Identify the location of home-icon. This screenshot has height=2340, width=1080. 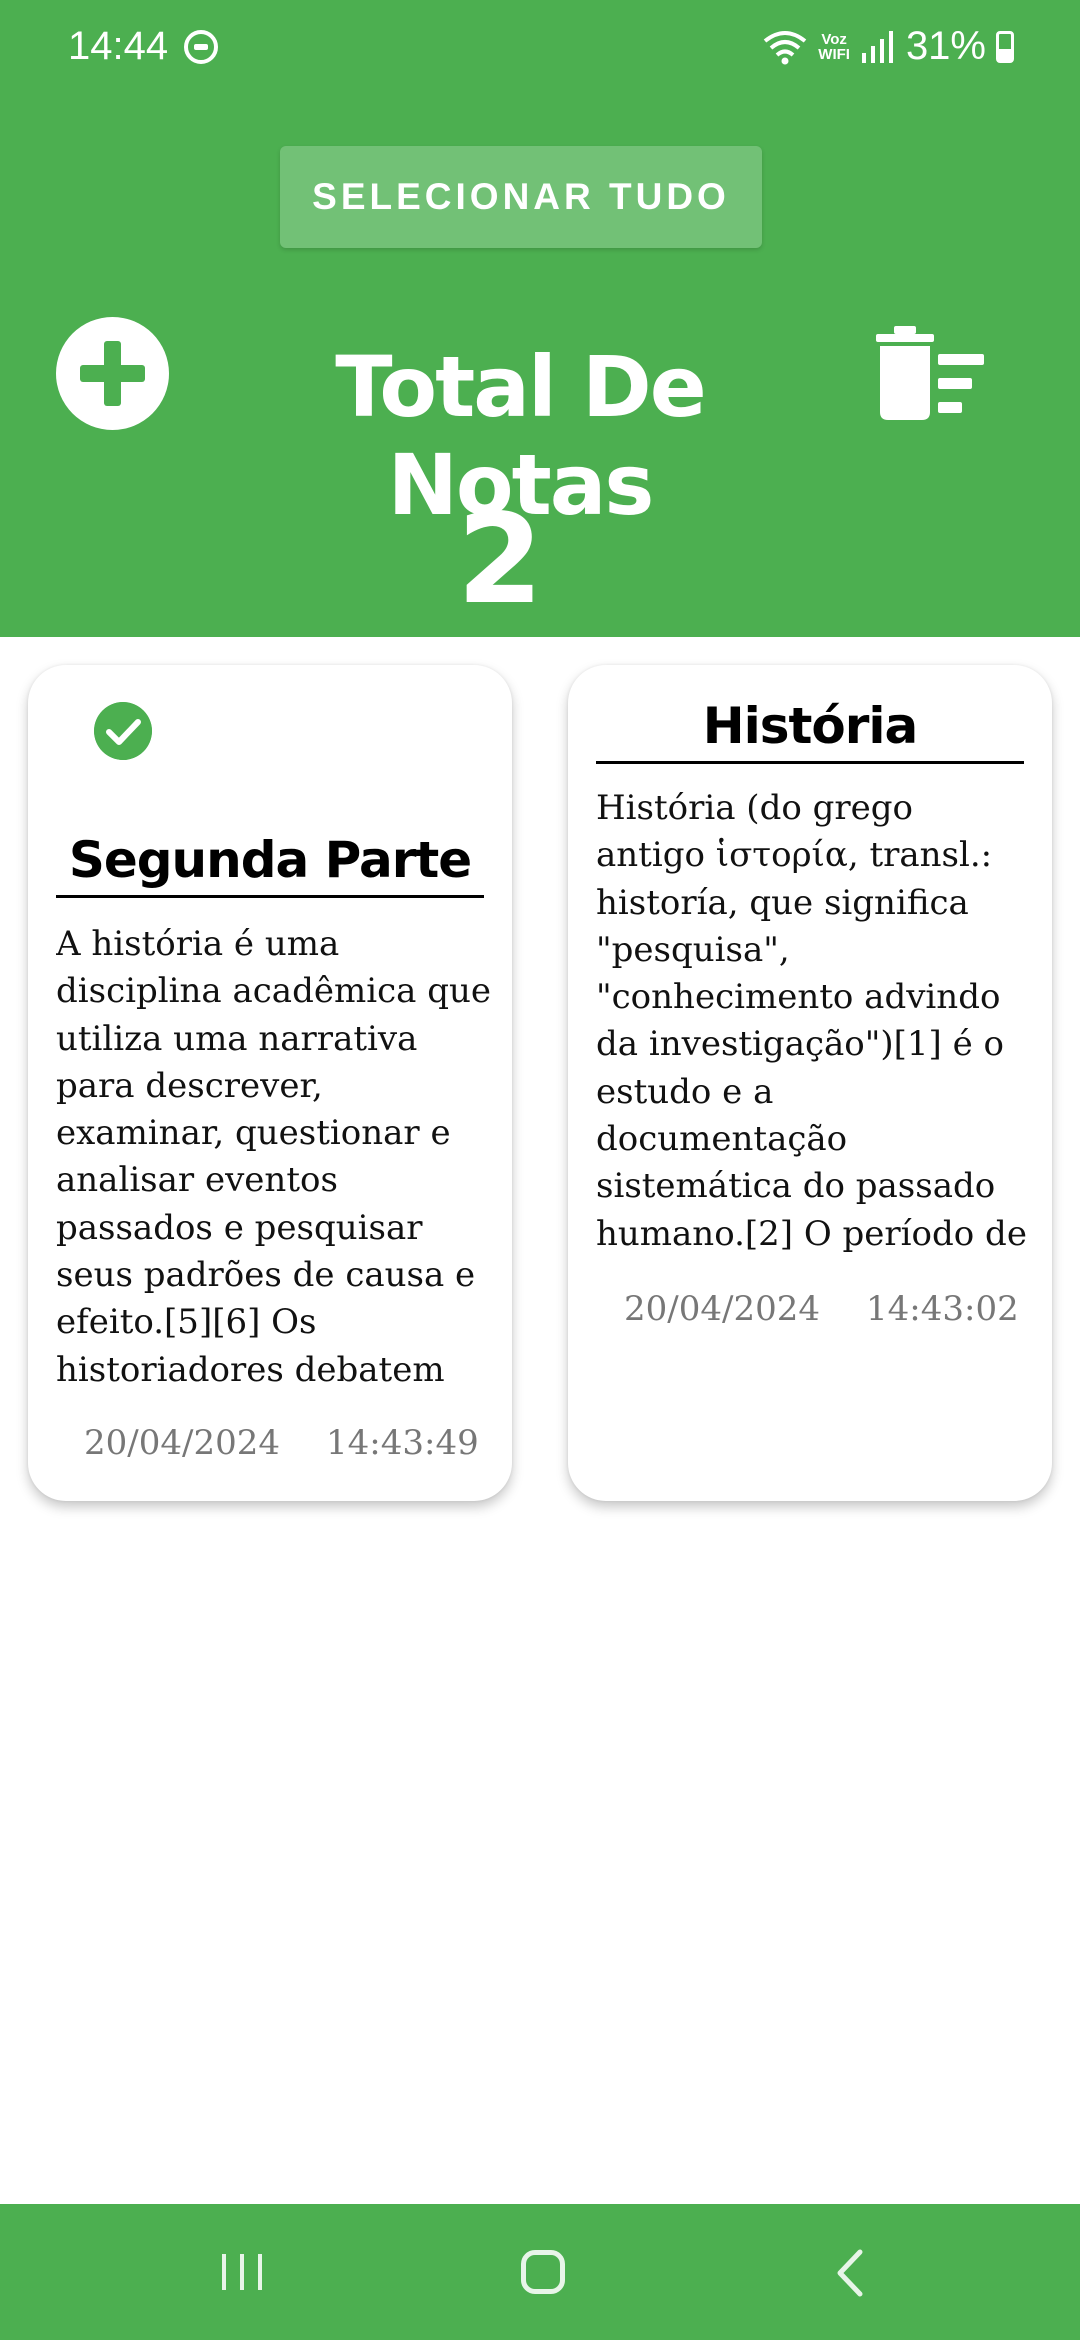
(543, 2272).